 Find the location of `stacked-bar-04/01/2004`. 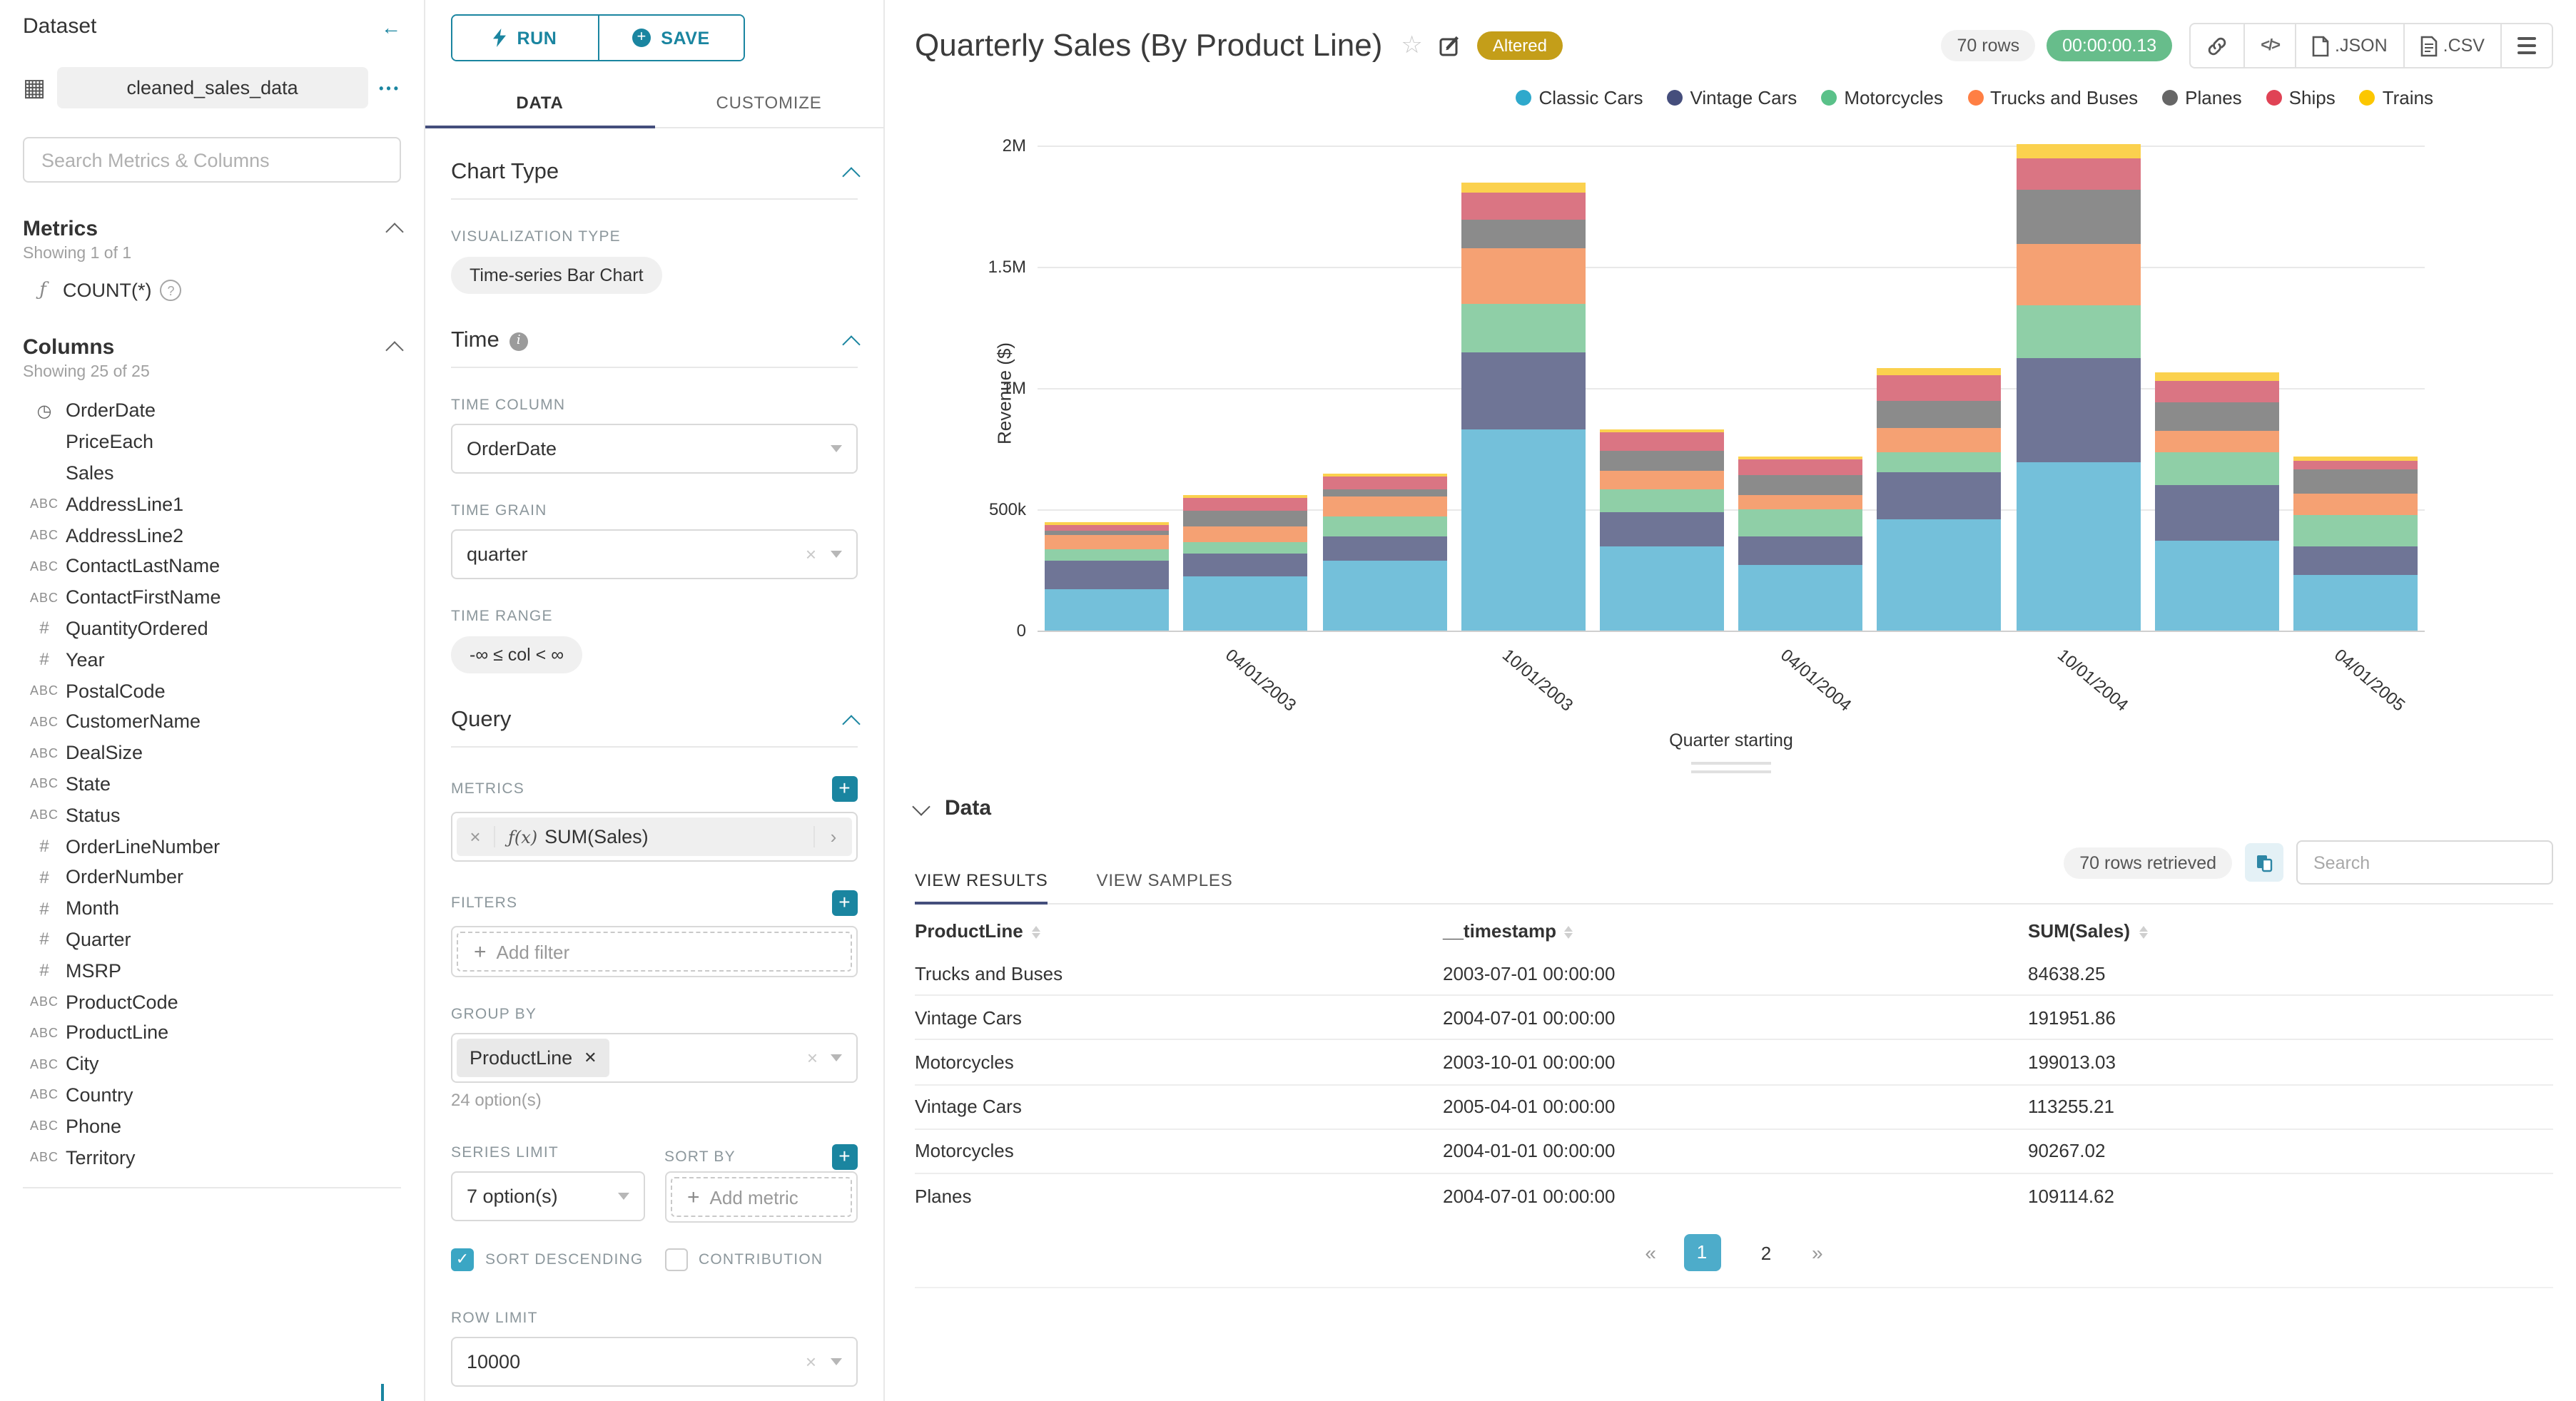

stacked-bar-04/01/2004 is located at coordinates (1800, 543).